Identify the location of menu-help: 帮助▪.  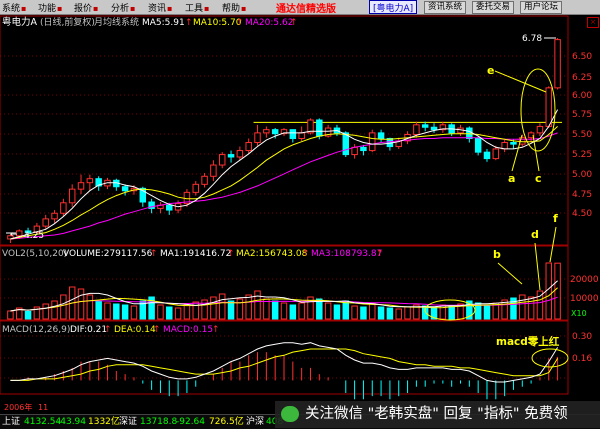
(234, 7).